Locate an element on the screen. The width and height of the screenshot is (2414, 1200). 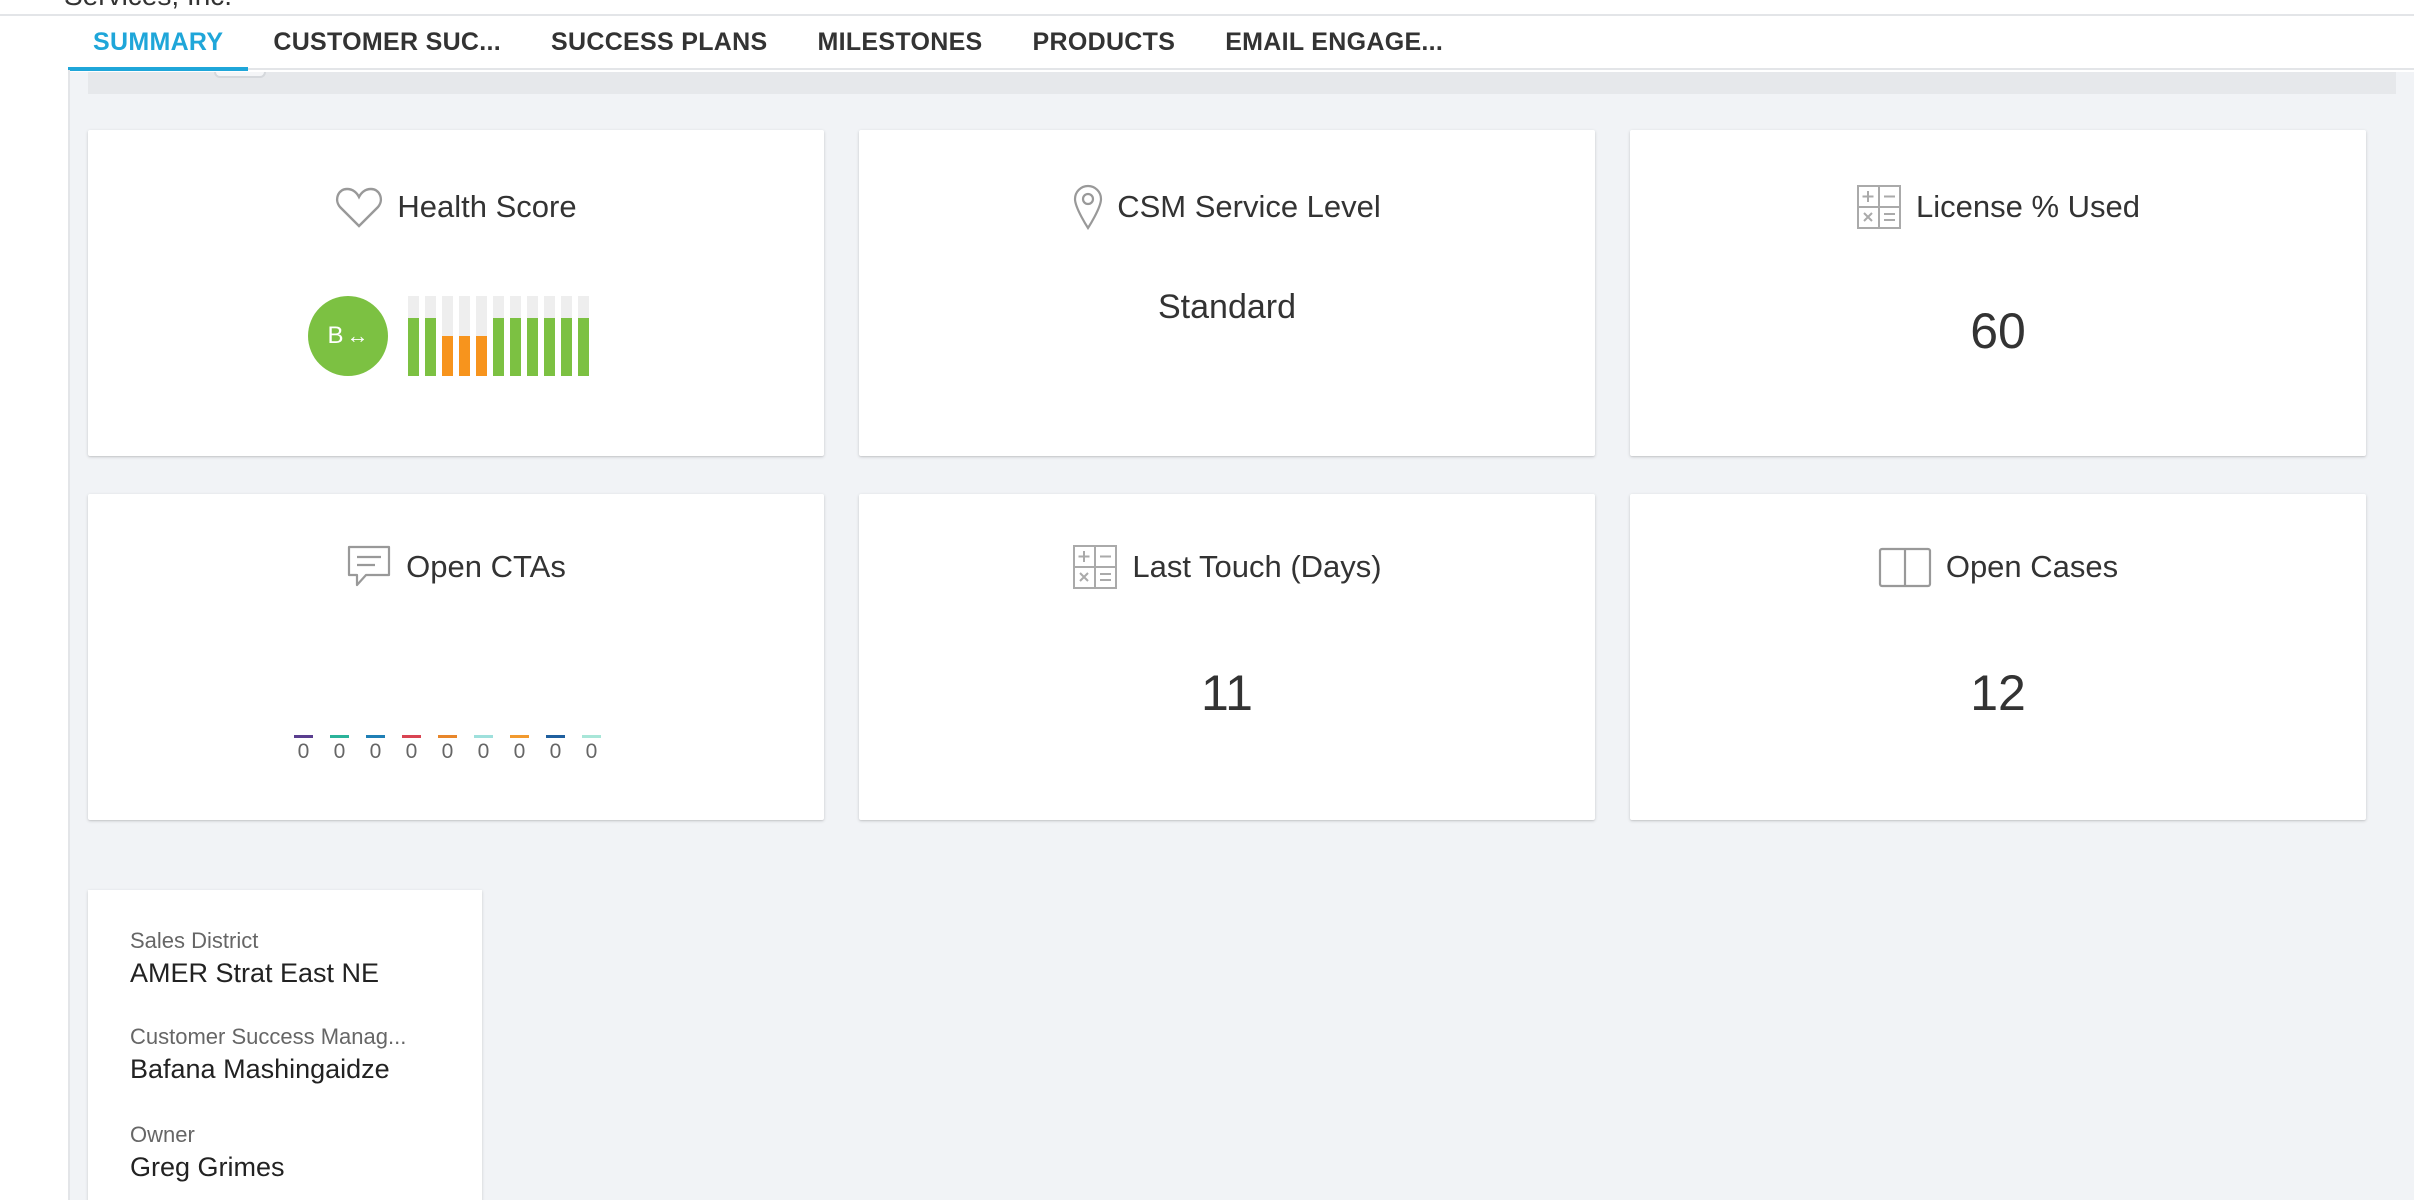
tab-success-plans: SUCCESS PLANS is located at coordinates (659, 42).